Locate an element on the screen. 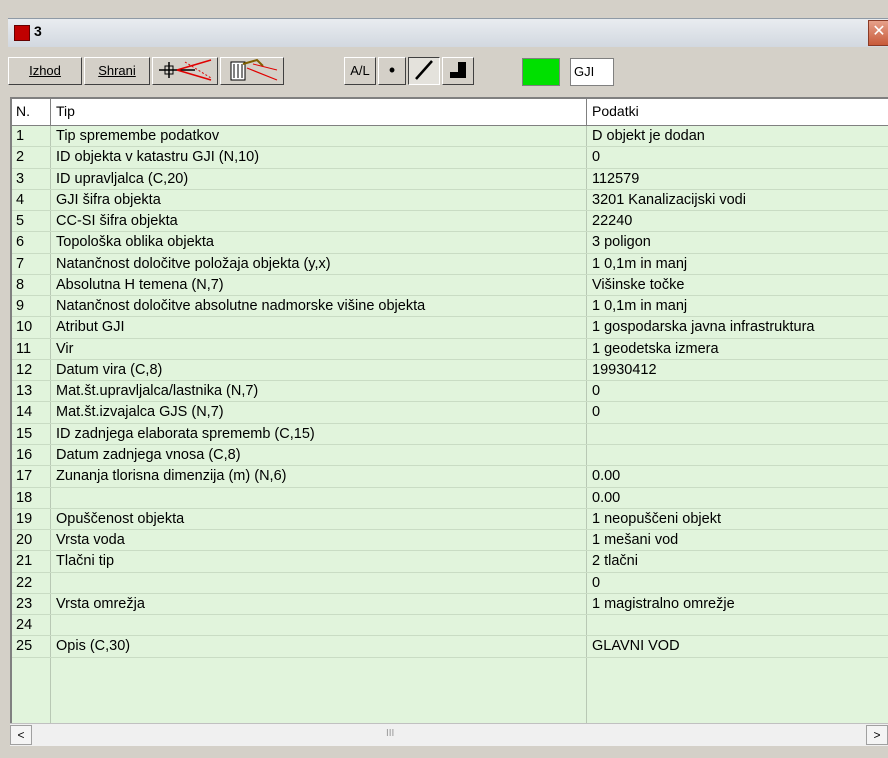 This screenshot has width=888, height=758. row-value: 1 gospodarska javna infrastruktura is located at coordinates (703, 327).